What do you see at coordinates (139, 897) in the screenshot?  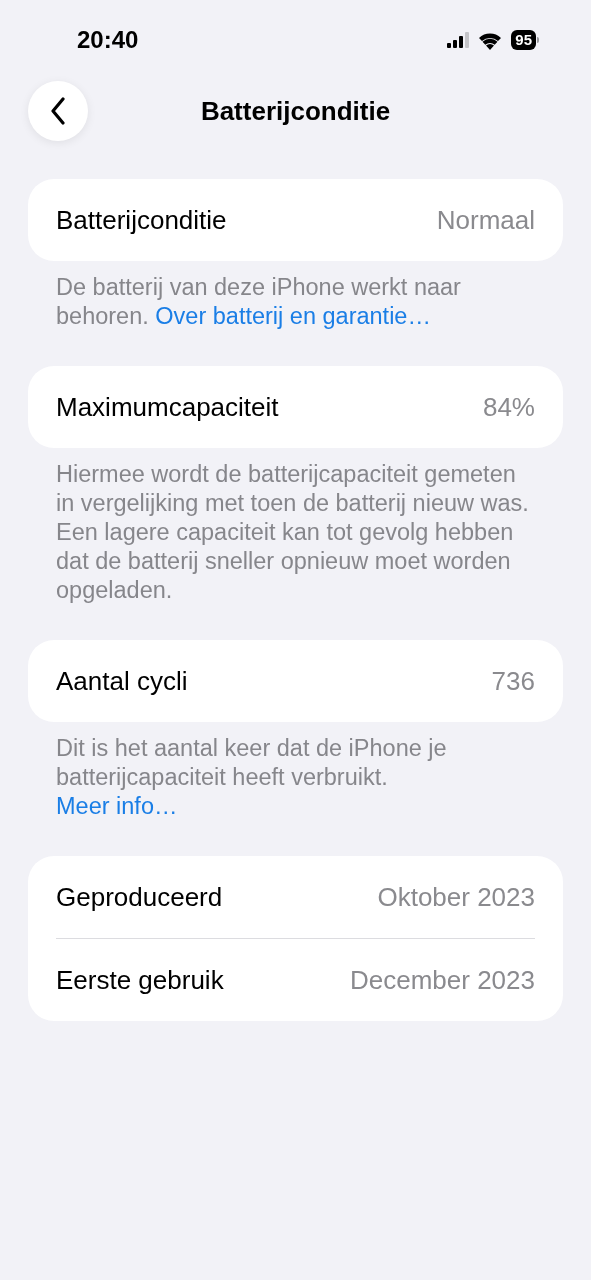 I see `row-label: Geproduceerd` at bounding box center [139, 897].